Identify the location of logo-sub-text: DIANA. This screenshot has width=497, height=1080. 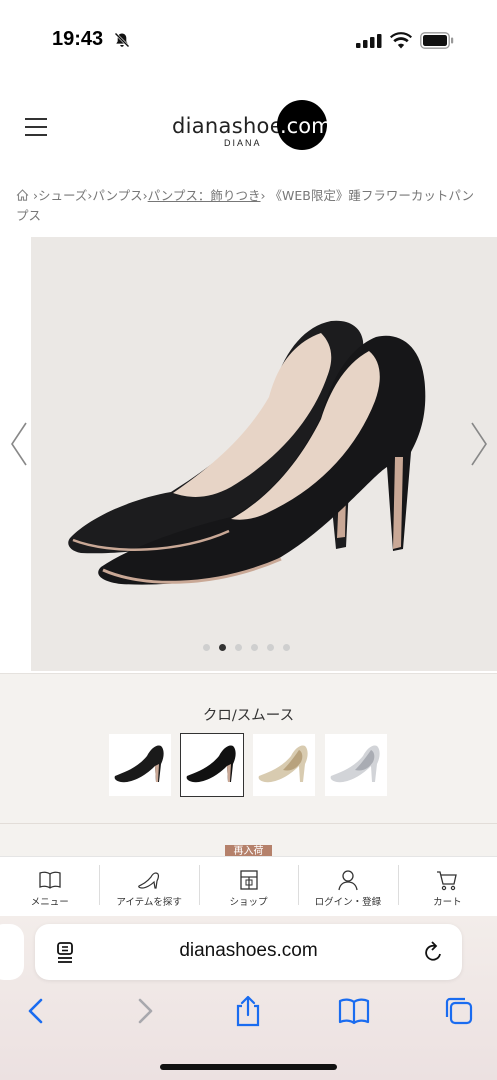
(243, 143).